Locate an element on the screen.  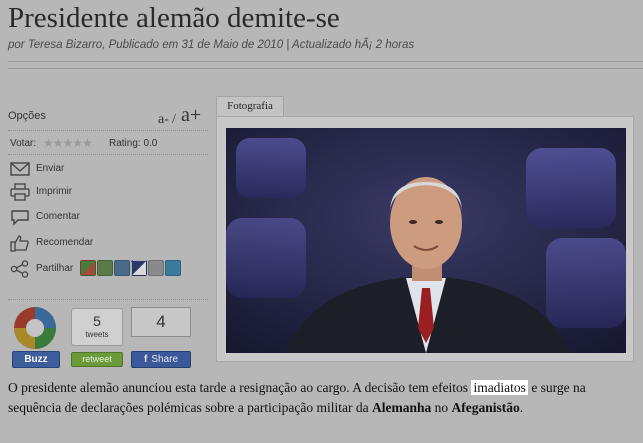
printer-icon is located at coordinates (20, 192).